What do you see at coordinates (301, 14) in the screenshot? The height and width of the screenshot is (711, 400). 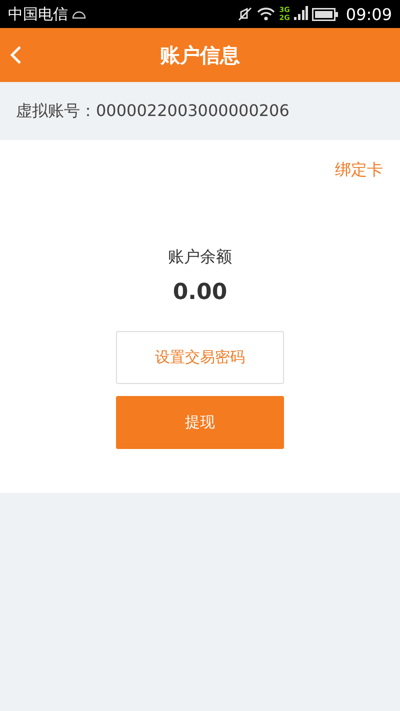 I see `signal-icon` at bounding box center [301, 14].